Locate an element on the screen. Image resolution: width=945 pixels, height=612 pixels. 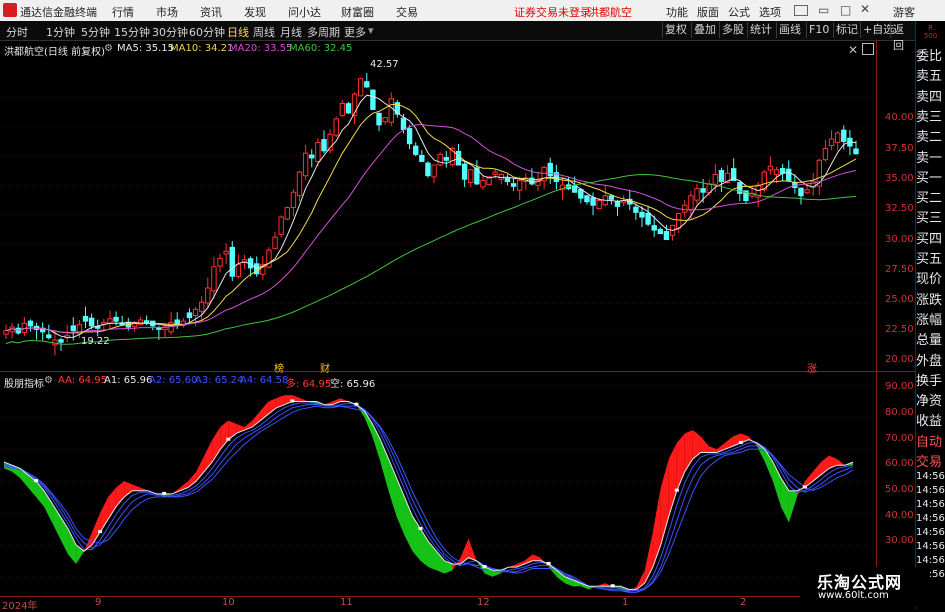
watermark-url: www.60lt.com is located at coordinates (853, 595).